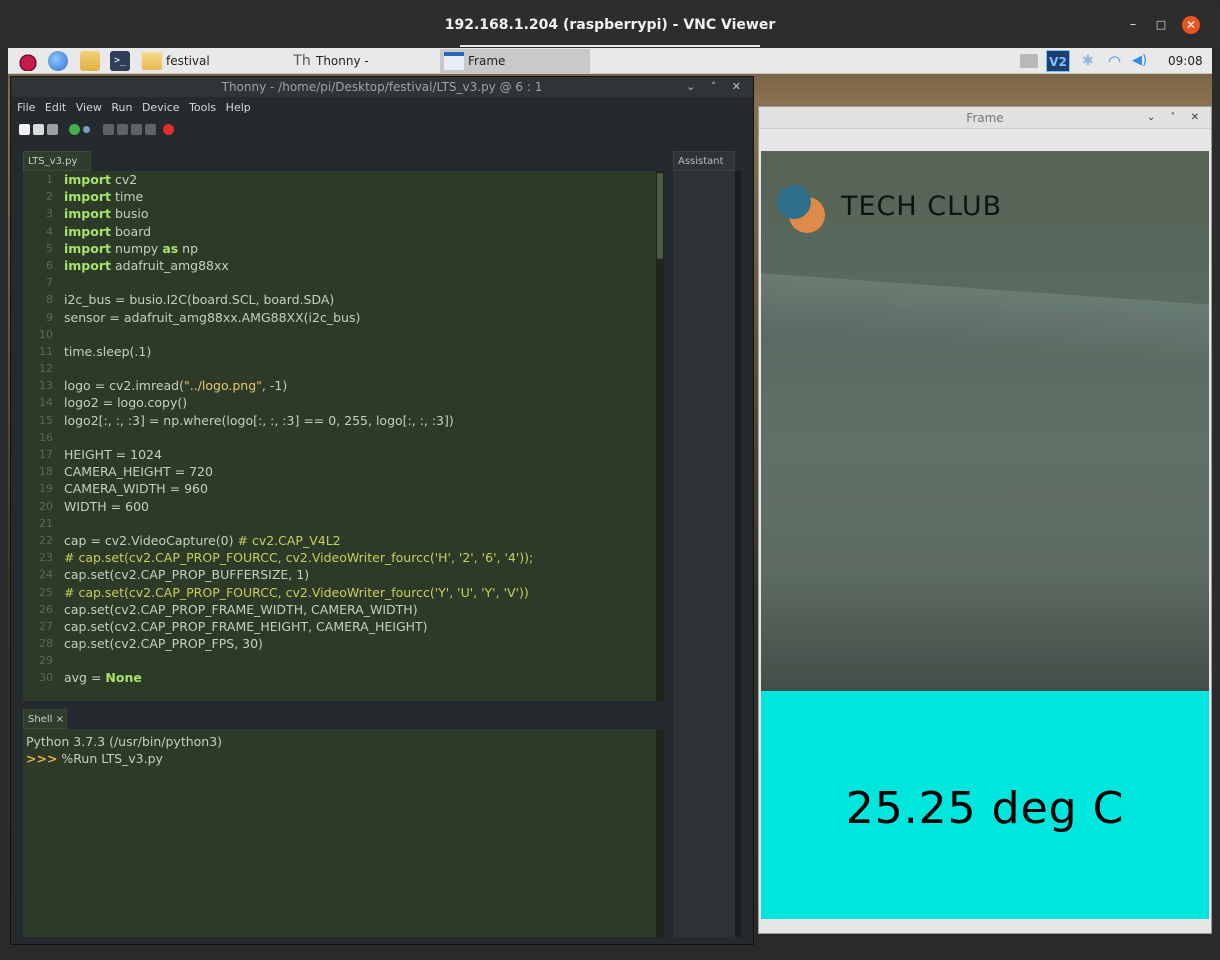 This screenshot has height=960, width=1220. Describe the element at coordinates (660, 216) in the screenshot. I see `editor-scroll-thumb` at that location.